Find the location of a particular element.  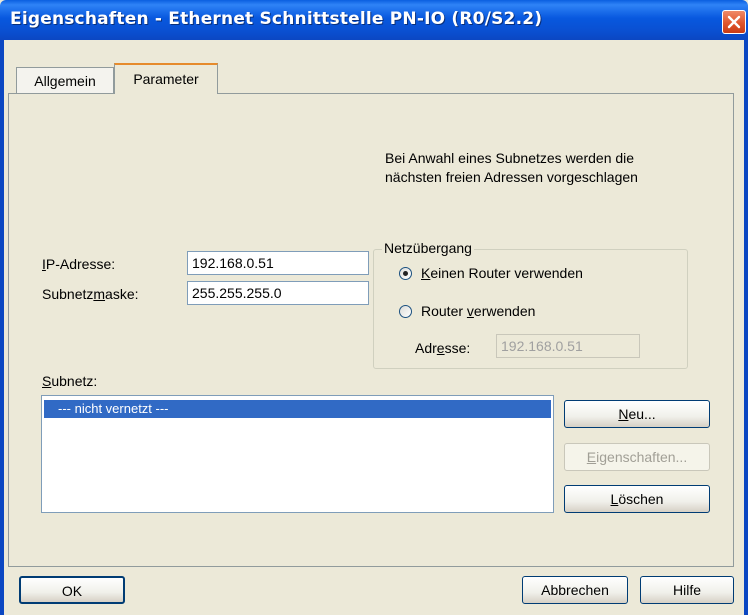

no-router-label: Keinen Router verwenden is located at coordinates (502, 273).